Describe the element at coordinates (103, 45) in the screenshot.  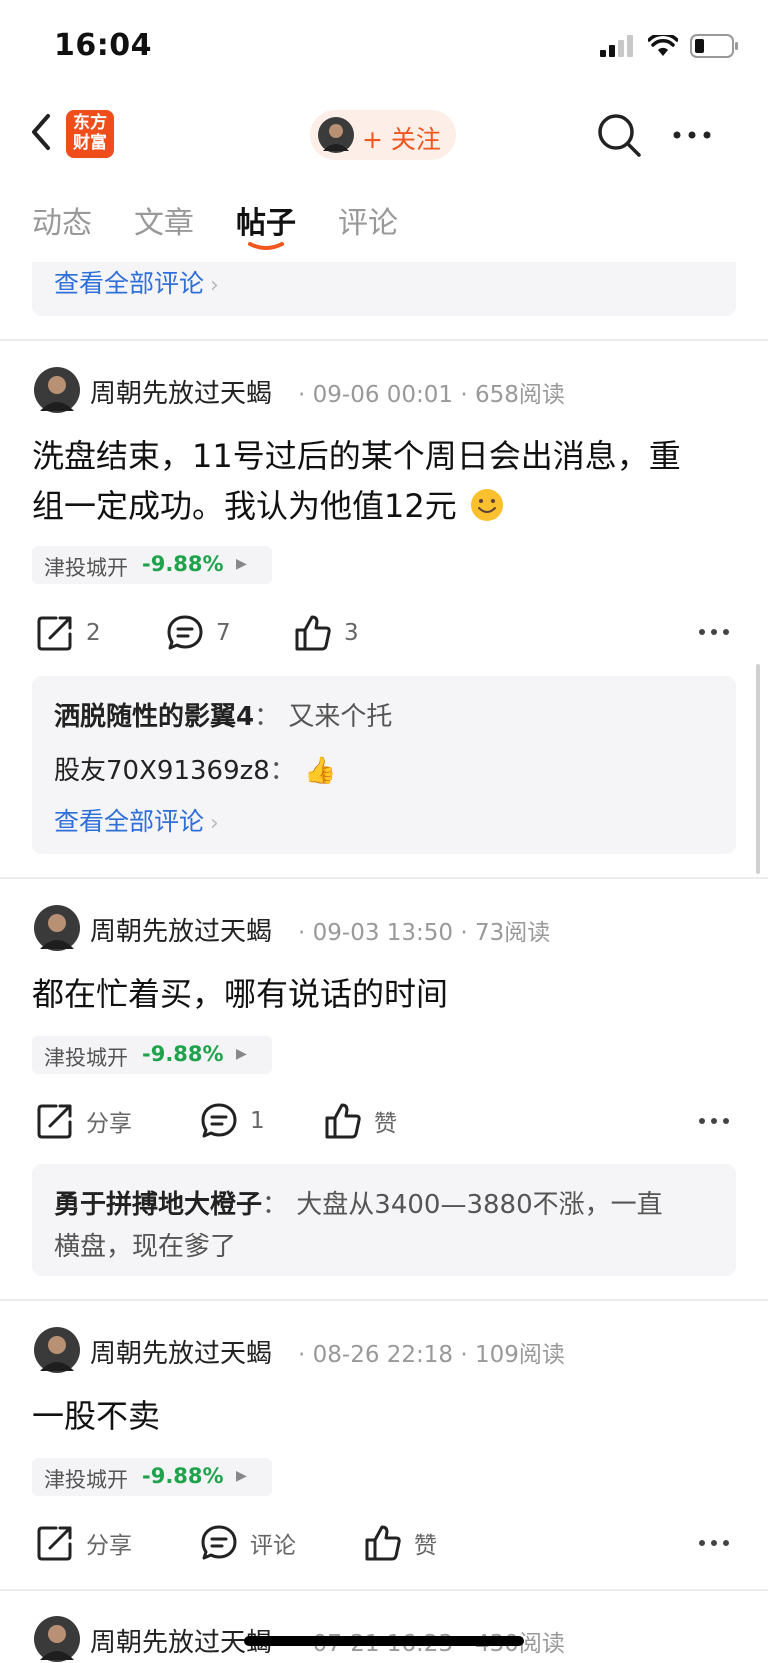
I see `status-time: 16:04` at that location.